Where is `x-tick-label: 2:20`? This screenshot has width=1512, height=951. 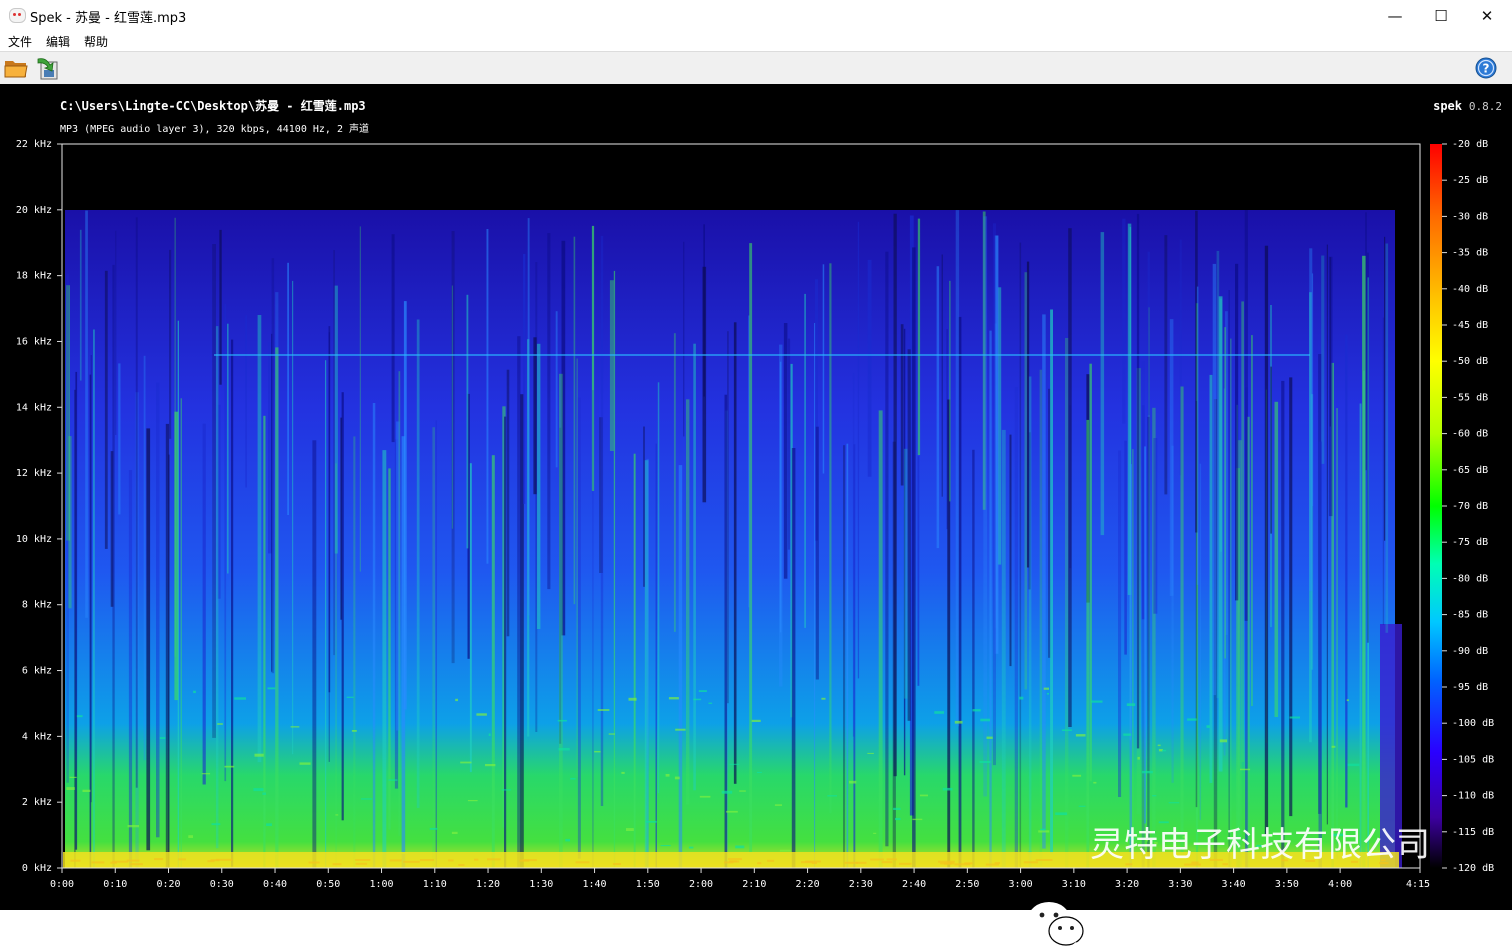
x-tick-label: 2:20 is located at coordinates (808, 884).